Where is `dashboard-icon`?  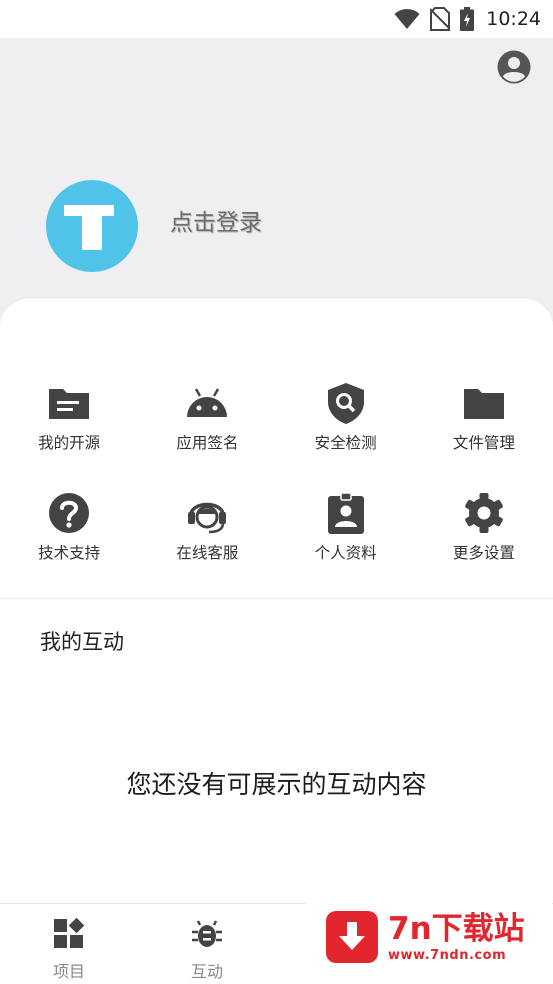 dashboard-icon is located at coordinates (69, 932).